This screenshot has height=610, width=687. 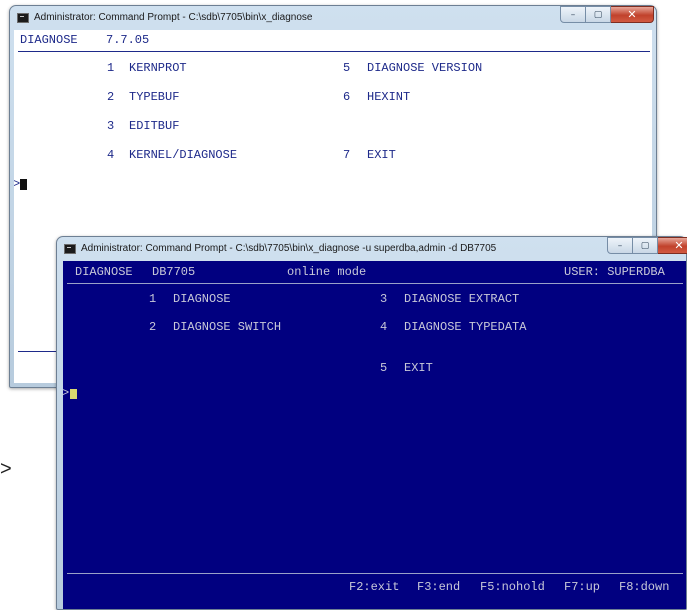 What do you see at coordinates (154, 97) in the screenshot?
I see `menu-label: TYPEBUF` at bounding box center [154, 97].